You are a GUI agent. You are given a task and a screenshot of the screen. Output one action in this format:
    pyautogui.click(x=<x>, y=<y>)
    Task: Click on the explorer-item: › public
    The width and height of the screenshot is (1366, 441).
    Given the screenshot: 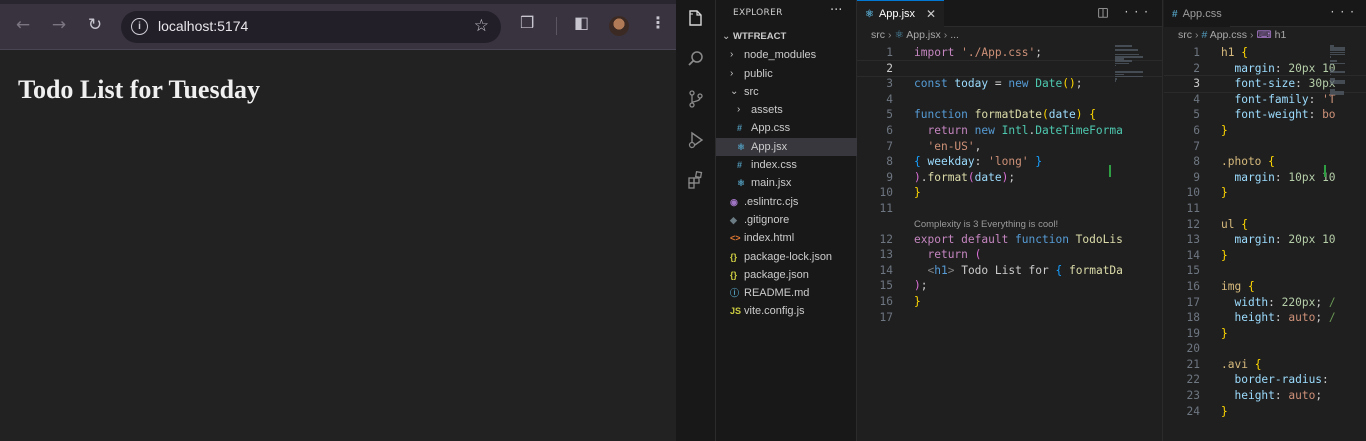 What is the action you would take?
    pyautogui.click(x=786, y=74)
    